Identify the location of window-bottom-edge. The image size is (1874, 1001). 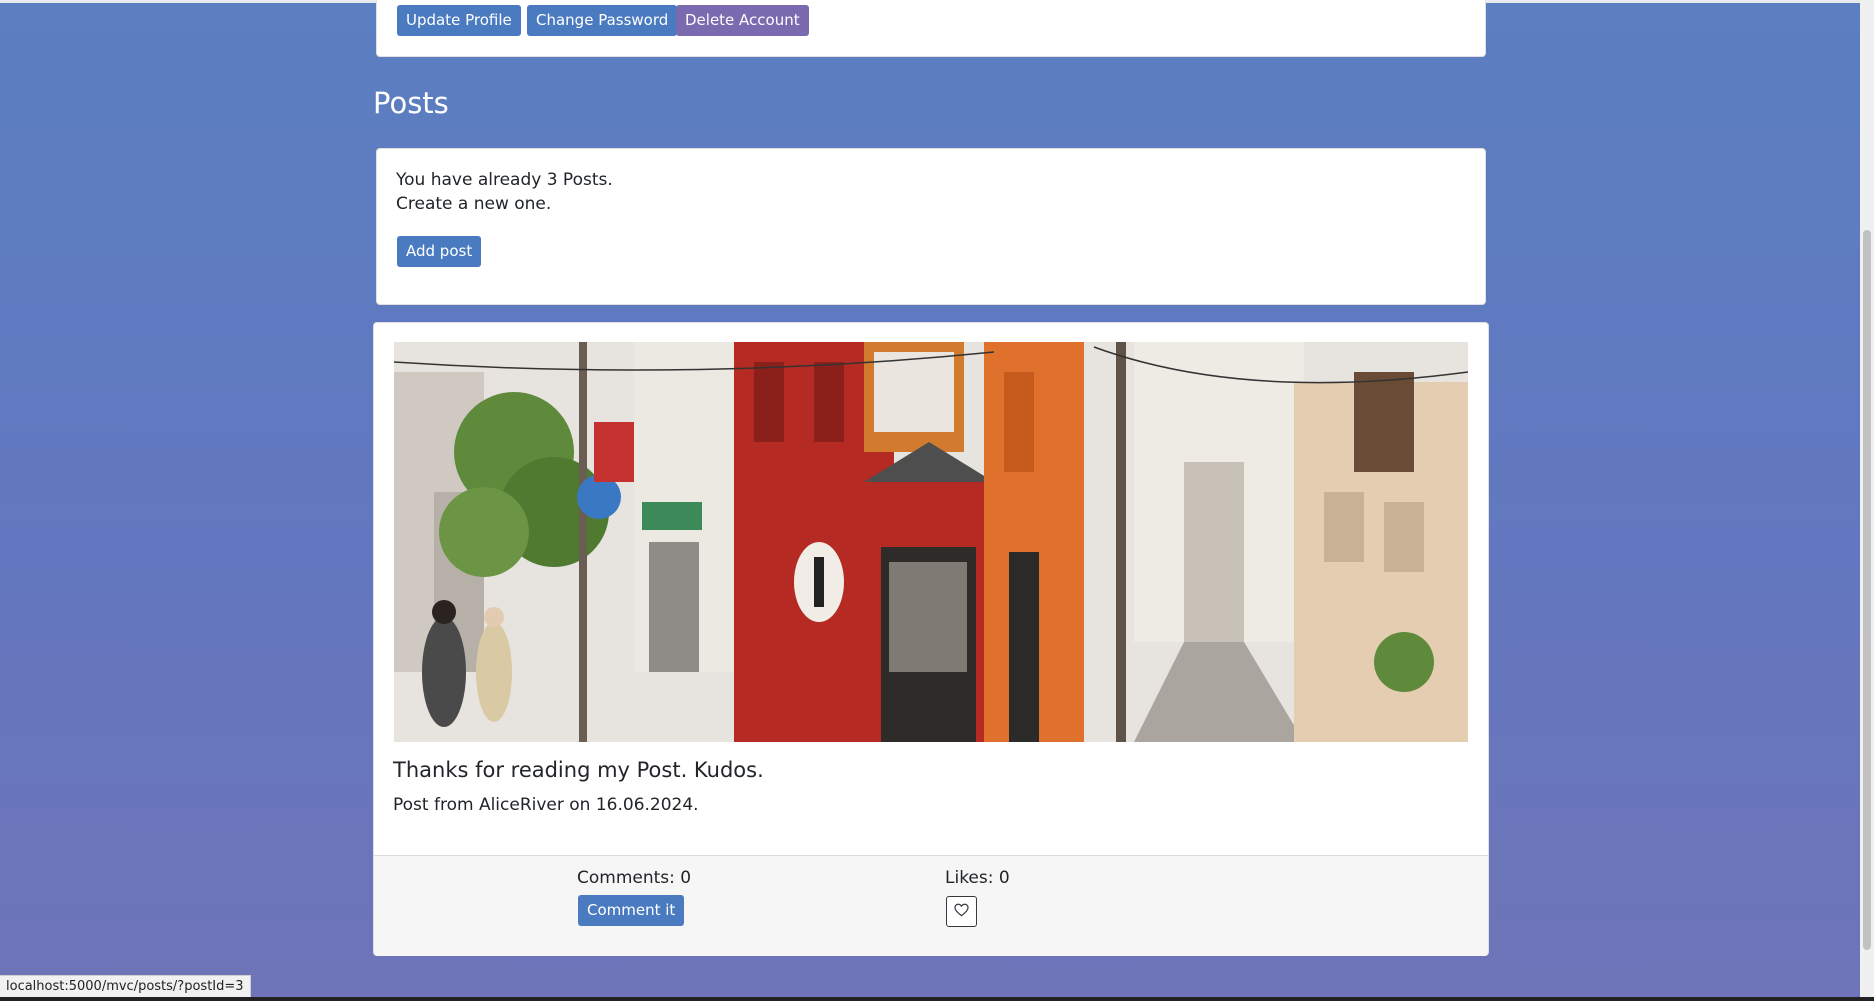
(937, 999).